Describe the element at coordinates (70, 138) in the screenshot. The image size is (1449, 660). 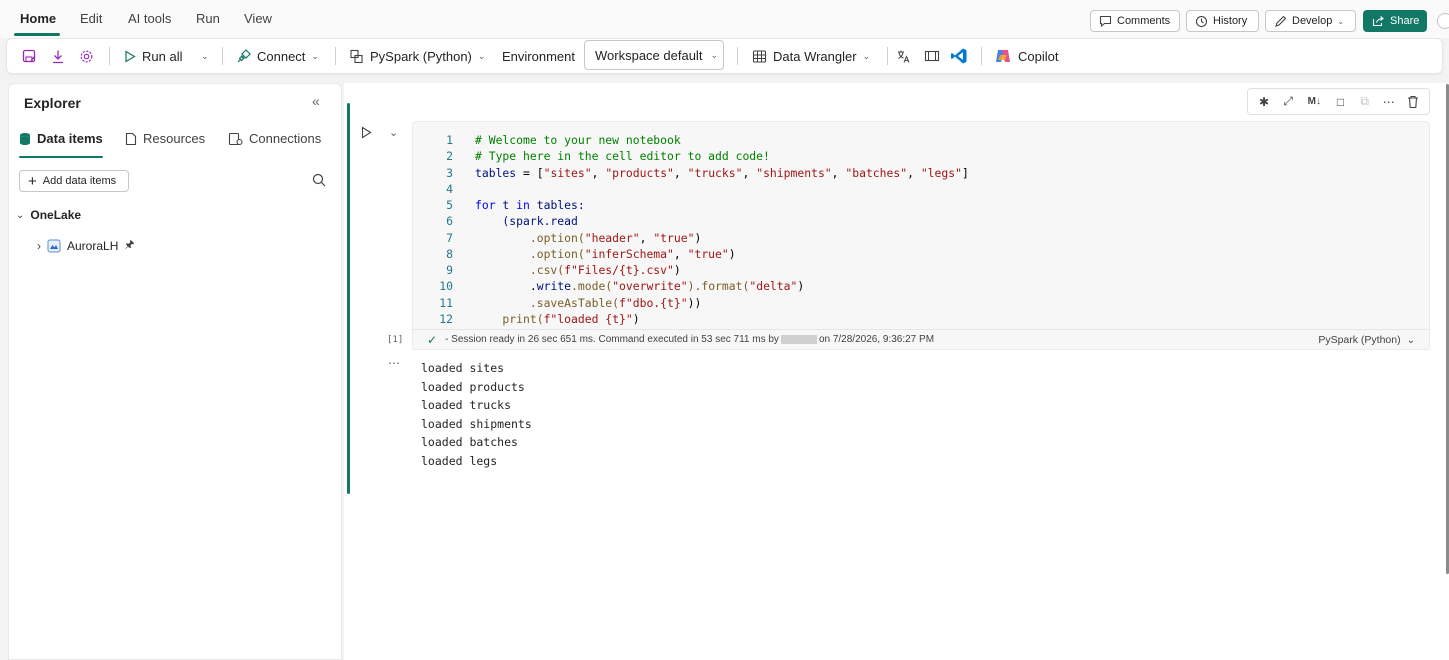
I see `tab-data-items-label: Data items` at that location.